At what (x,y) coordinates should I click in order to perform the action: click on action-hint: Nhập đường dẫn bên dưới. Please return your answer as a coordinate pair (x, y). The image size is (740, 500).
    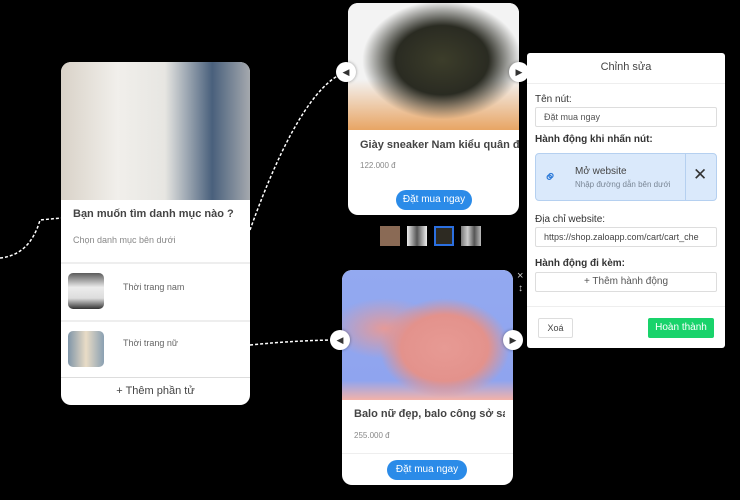
    Looking at the image, I should click on (623, 184).